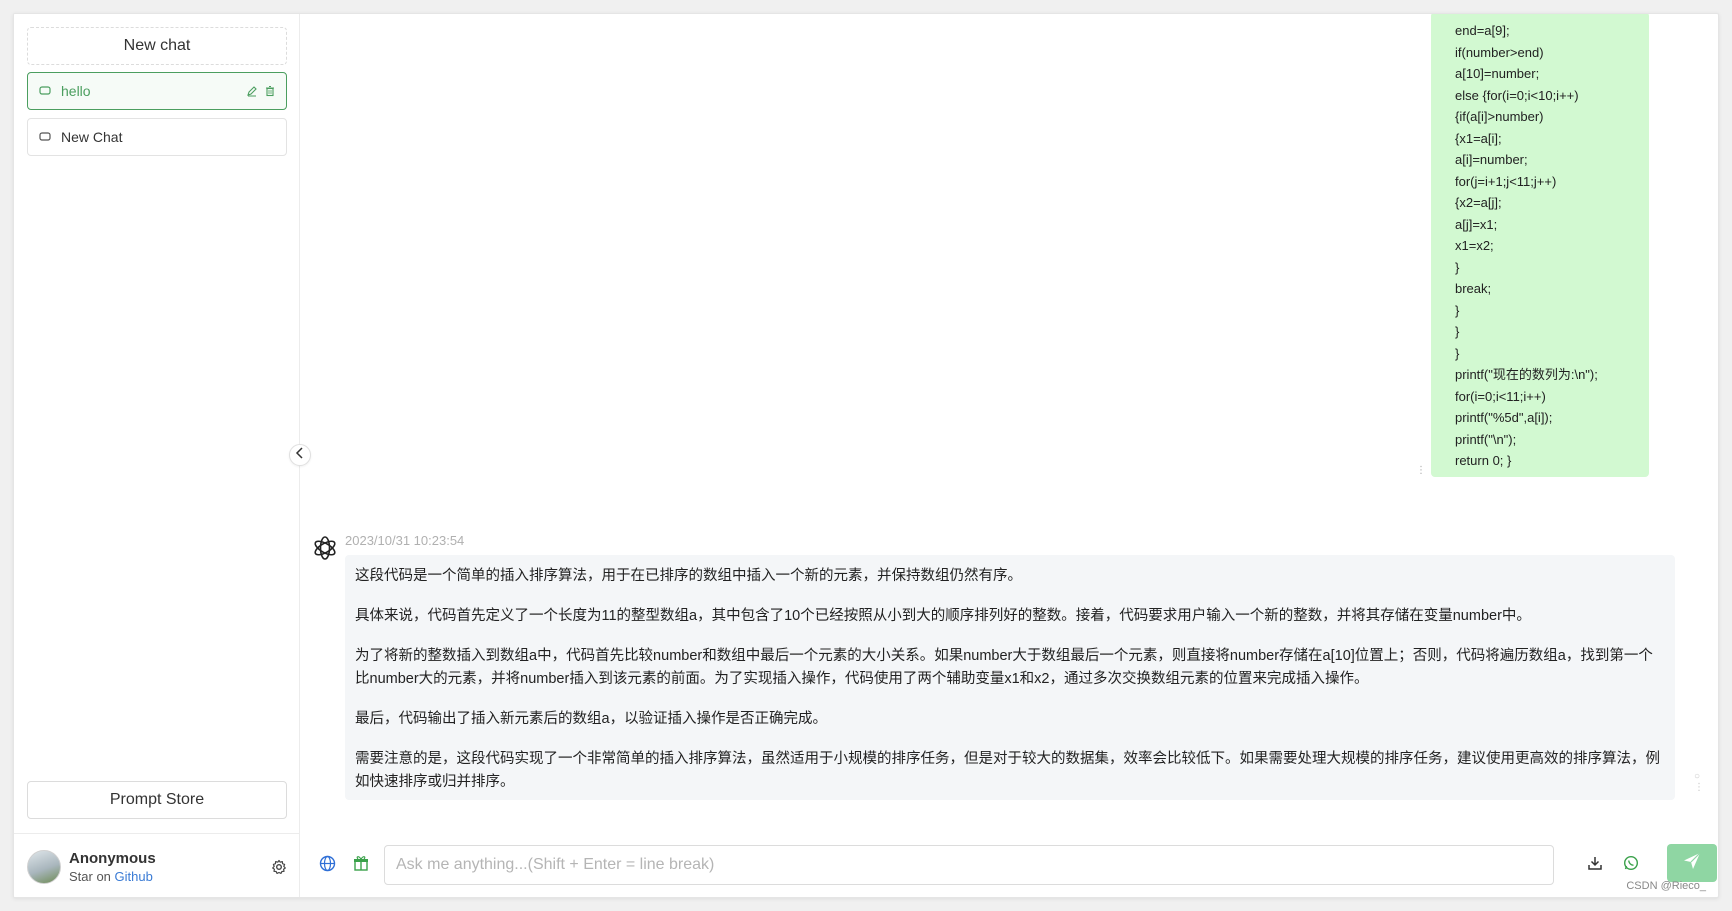 The width and height of the screenshot is (1732, 911). What do you see at coordinates (157, 137) in the screenshot?
I see `conversation-item-new-chat: New Chat` at bounding box center [157, 137].